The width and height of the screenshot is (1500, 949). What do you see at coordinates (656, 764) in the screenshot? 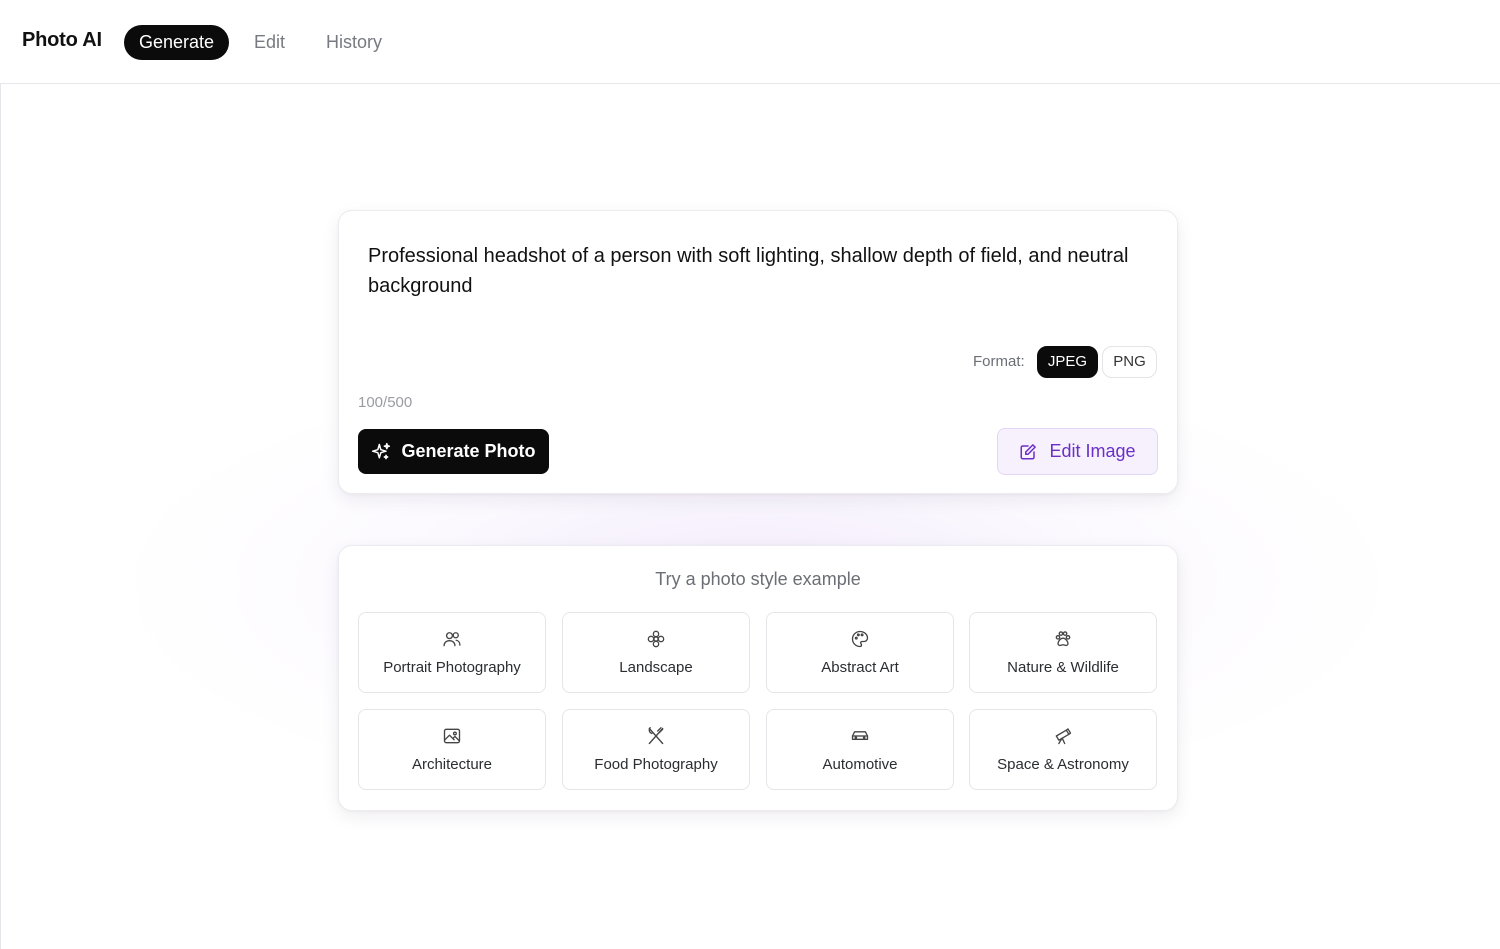
I see `example-label: Food Photography` at bounding box center [656, 764].